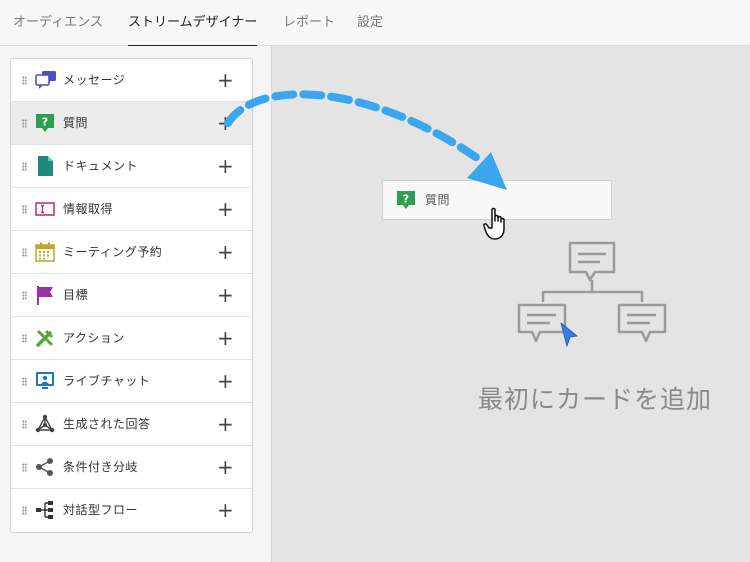  I want to click on flow-icon, so click(45, 510).